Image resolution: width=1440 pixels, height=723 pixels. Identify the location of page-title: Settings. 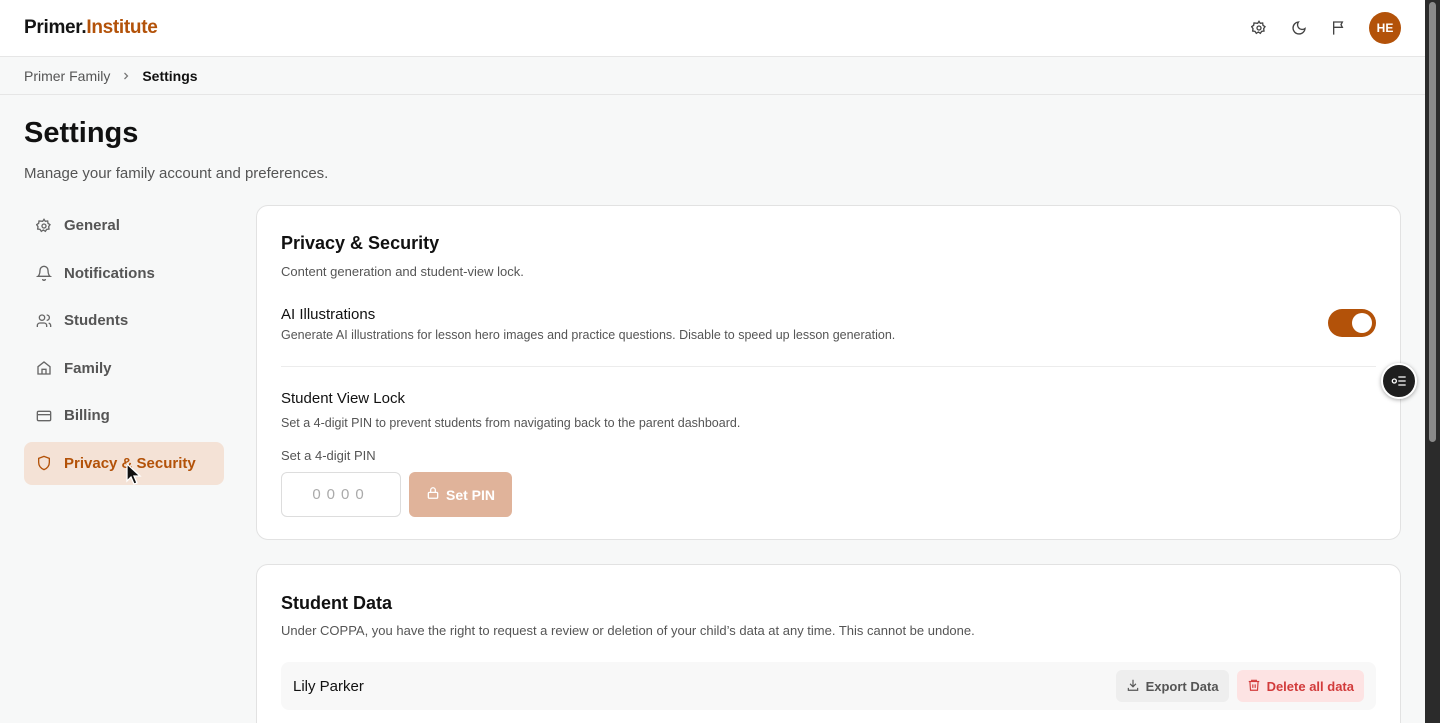
(81, 133).